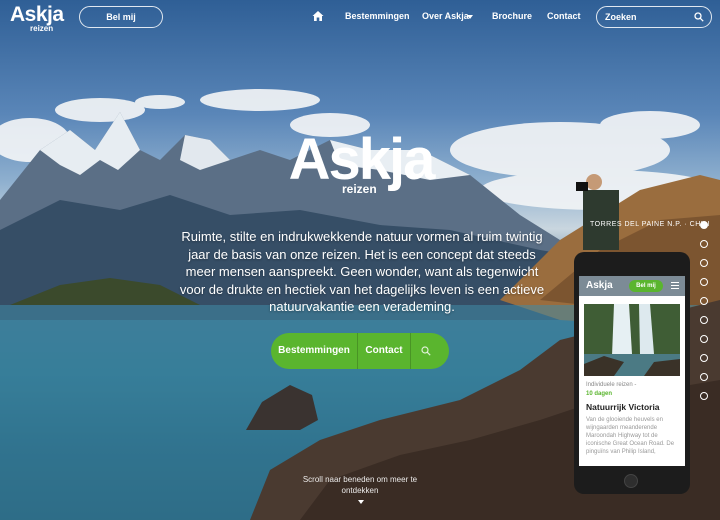  What do you see at coordinates (314, 351) in the screenshot?
I see `cta-destinations-button: Bestemmingen` at bounding box center [314, 351].